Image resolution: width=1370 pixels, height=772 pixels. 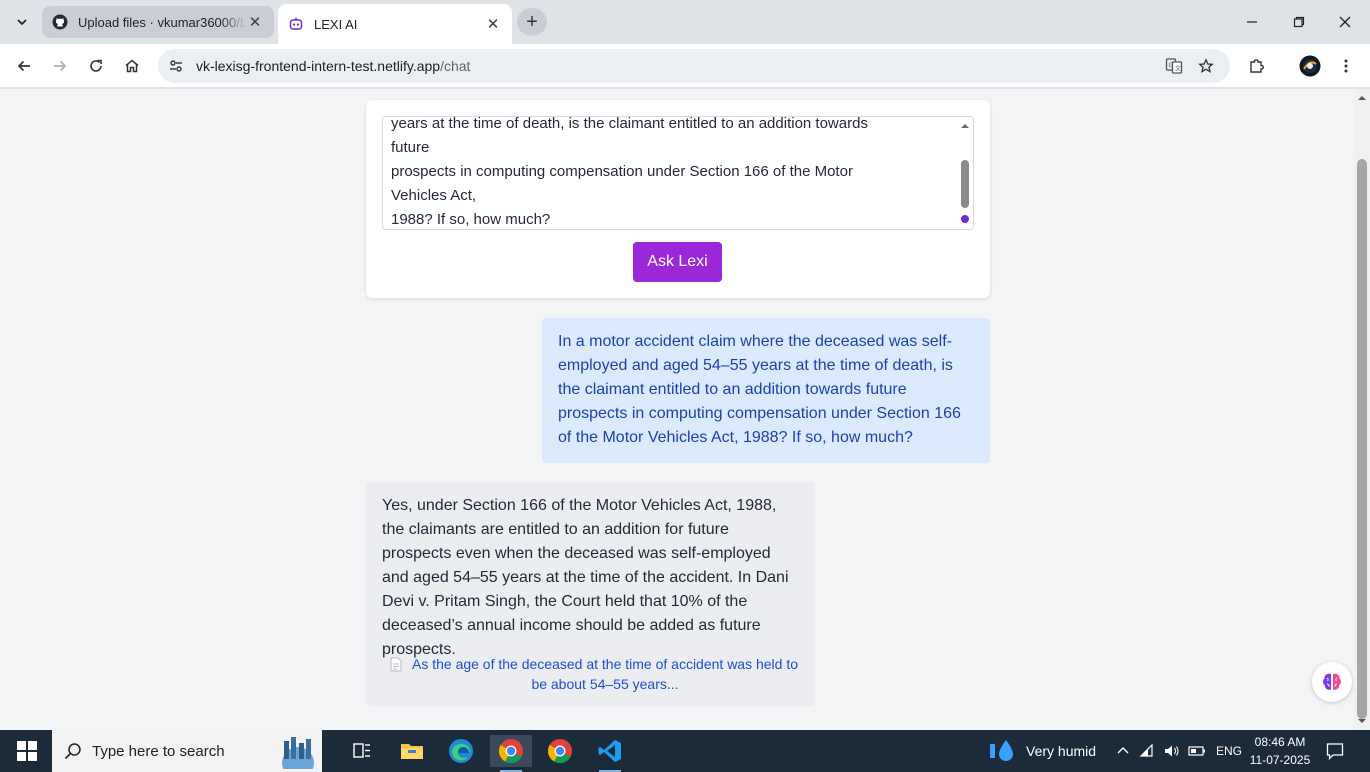 I want to click on brain-icon, so click(x=1332, y=681).